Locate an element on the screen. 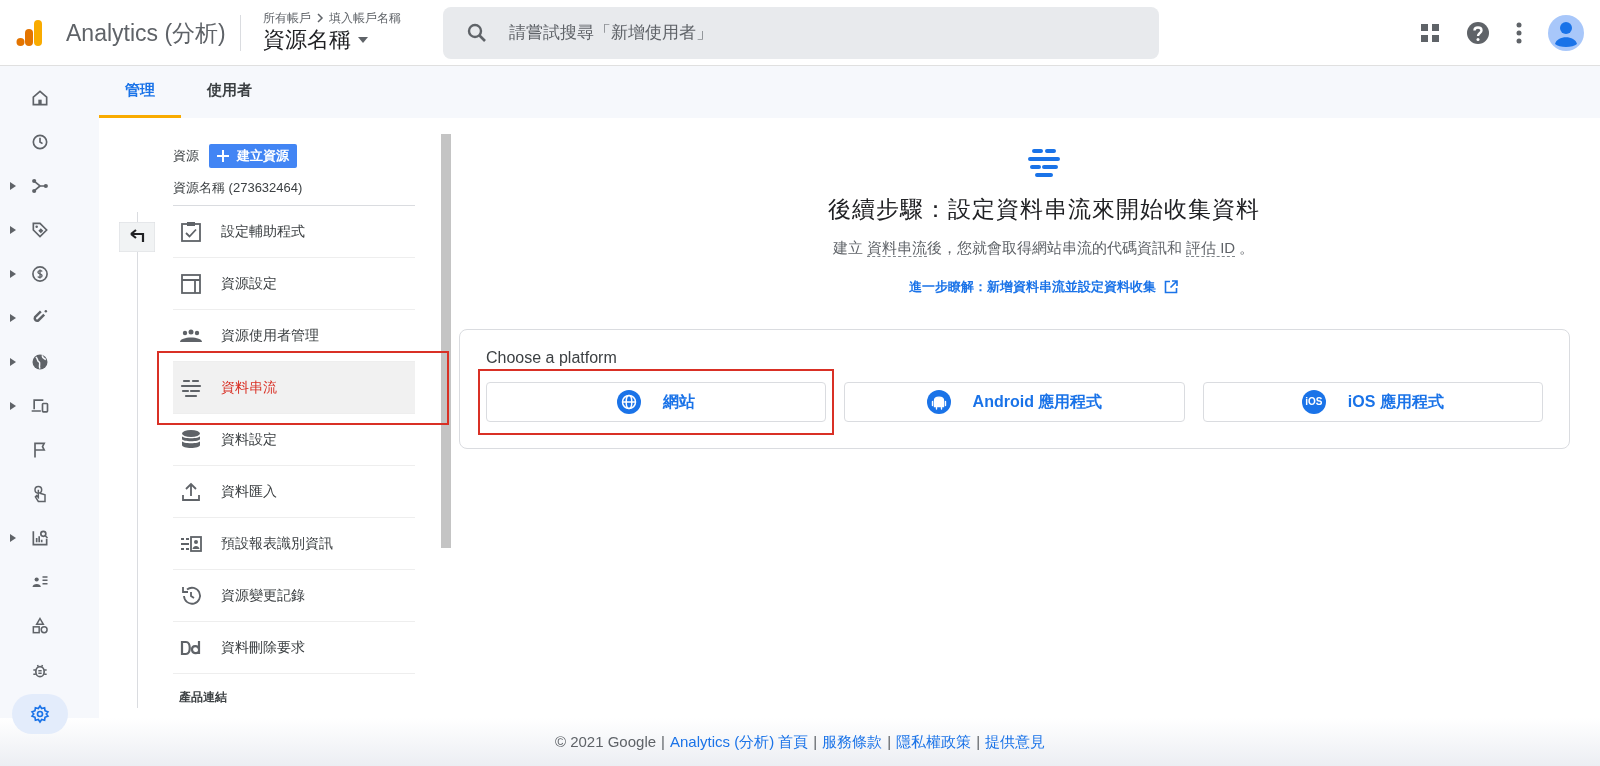 This screenshot has width=1600, height=766. breadcrumb-link: 所有帳戶 is located at coordinates (286, 17).